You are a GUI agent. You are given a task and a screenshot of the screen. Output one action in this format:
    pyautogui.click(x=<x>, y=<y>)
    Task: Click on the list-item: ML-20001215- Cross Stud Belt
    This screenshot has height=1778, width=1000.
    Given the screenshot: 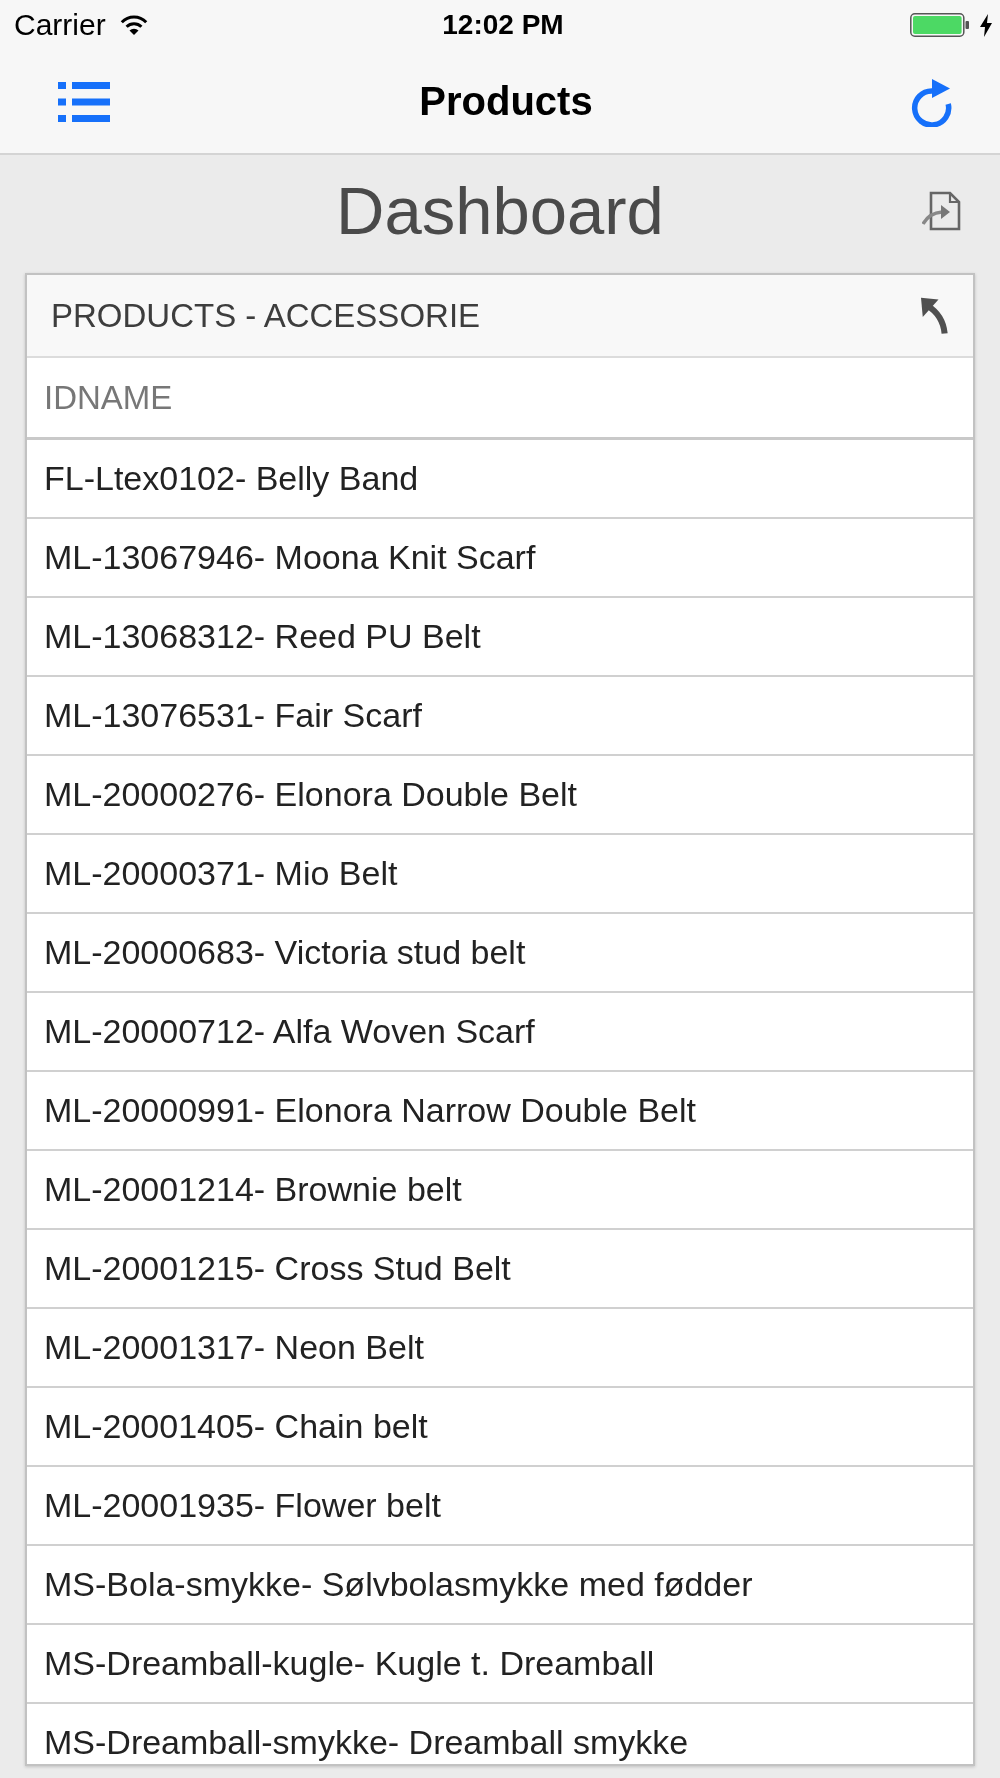 What is the action you would take?
    pyautogui.click(x=500, y=1269)
    